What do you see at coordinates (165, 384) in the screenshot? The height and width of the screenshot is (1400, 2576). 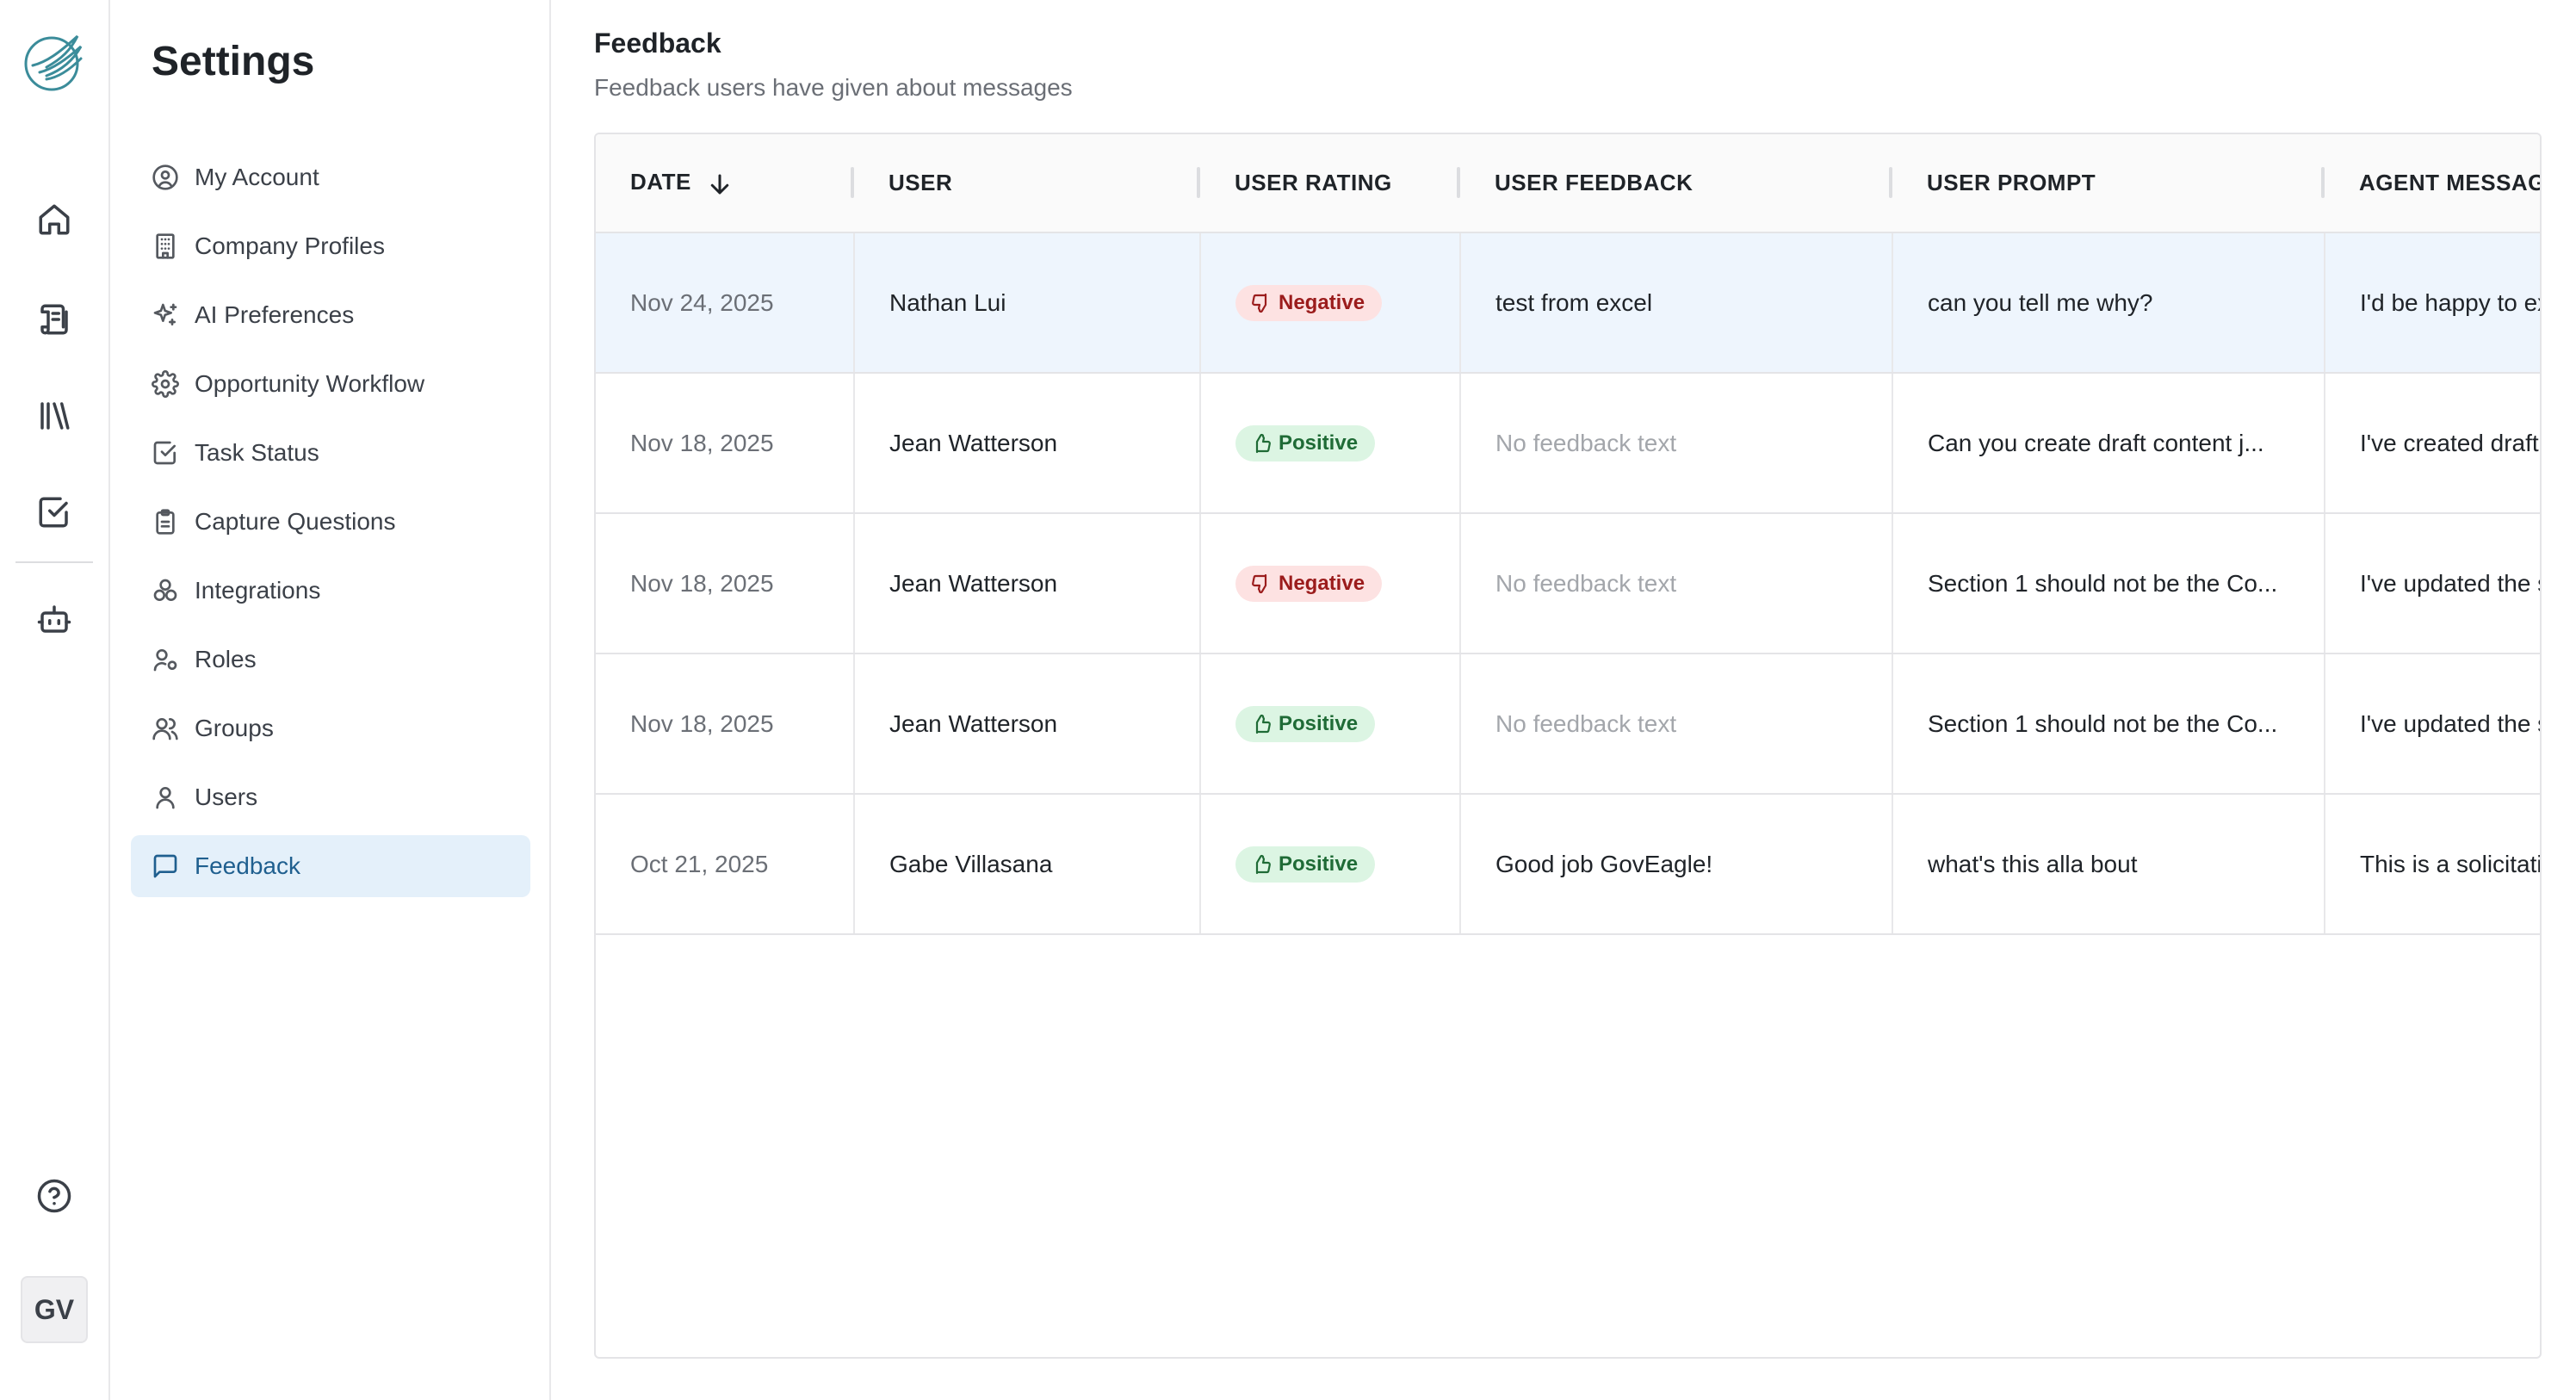 I see `gear-icon` at bounding box center [165, 384].